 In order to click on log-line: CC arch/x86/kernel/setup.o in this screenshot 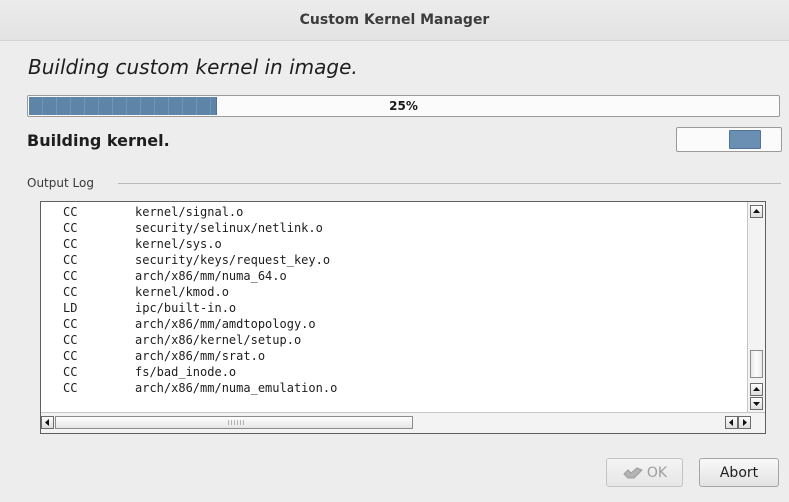, I will do `click(393, 340)`.